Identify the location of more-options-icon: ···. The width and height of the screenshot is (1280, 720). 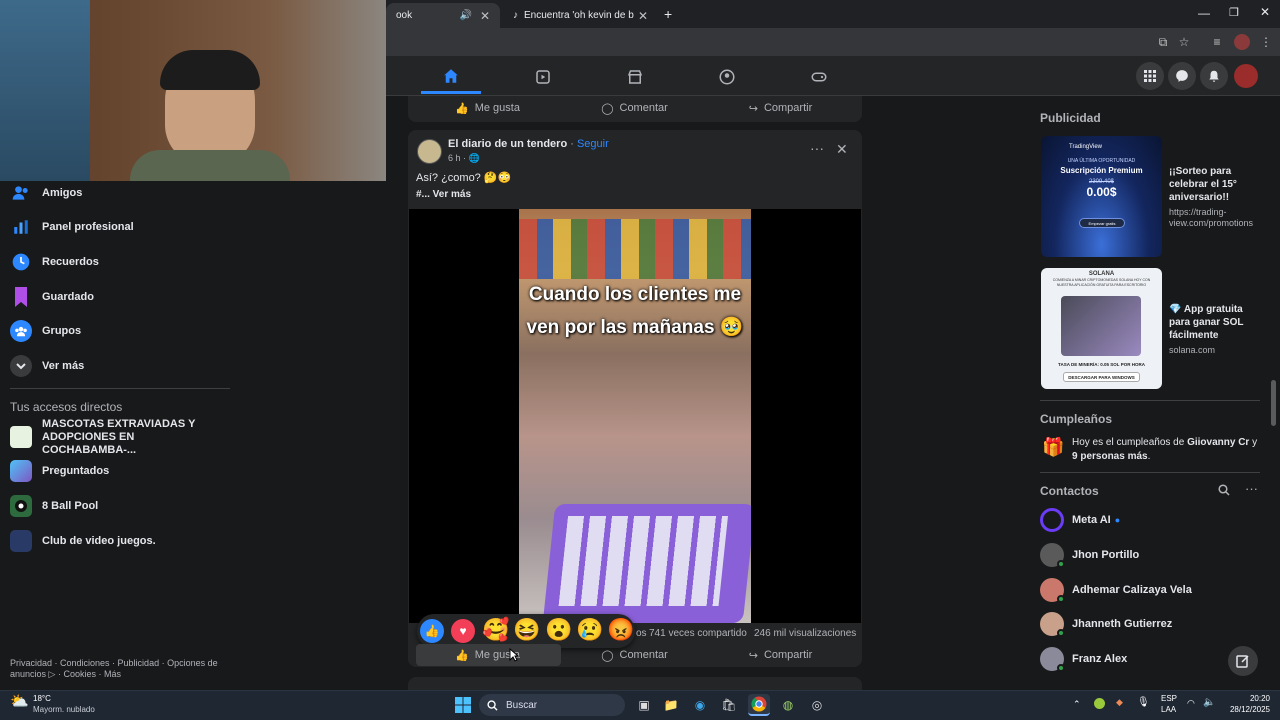
(817, 148).